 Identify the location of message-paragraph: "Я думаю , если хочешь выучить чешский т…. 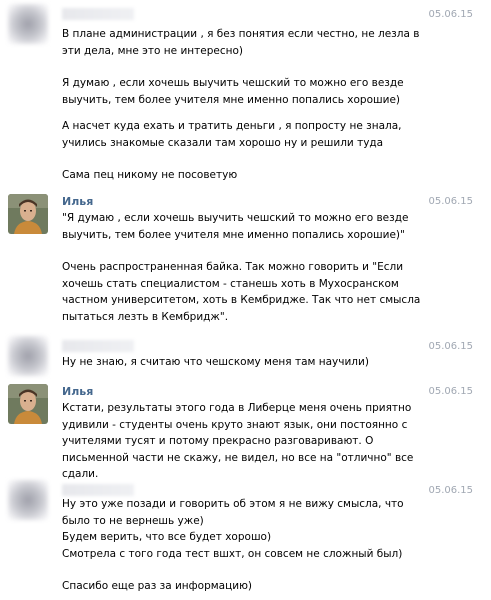
(235, 226).